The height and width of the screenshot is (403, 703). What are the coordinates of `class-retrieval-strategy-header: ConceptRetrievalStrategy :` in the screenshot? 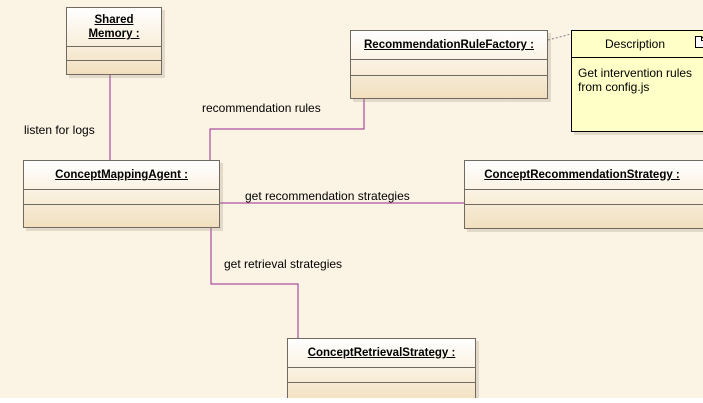 It's located at (381, 353).